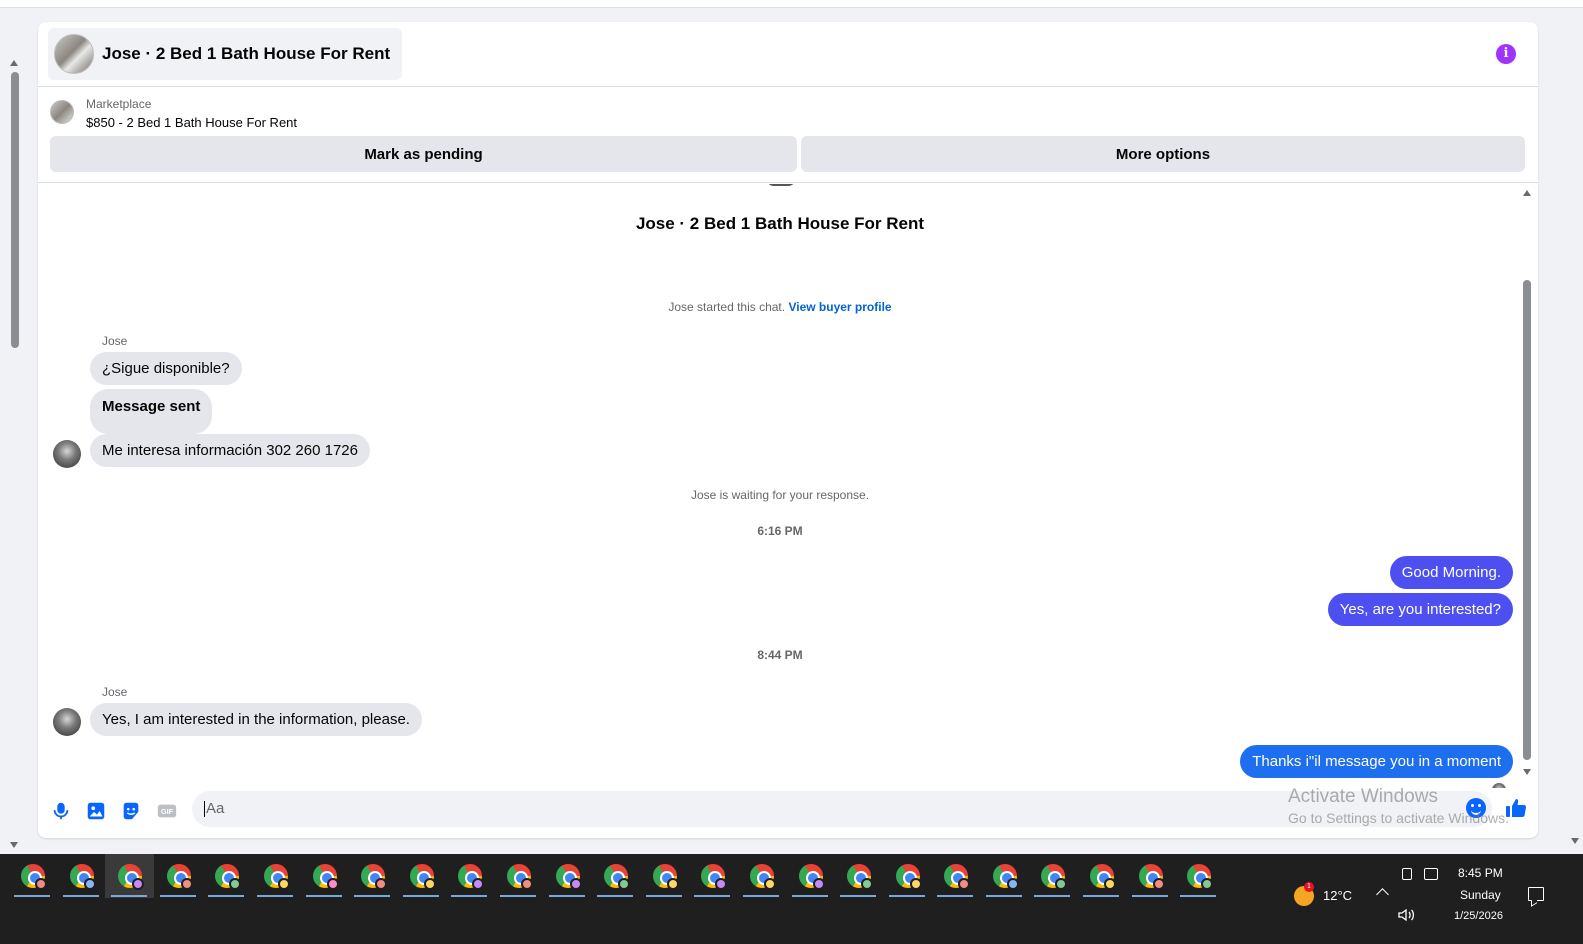 The width and height of the screenshot is (1583, 944). I want to click on message-placeholder: Aa, so click(215, 808).